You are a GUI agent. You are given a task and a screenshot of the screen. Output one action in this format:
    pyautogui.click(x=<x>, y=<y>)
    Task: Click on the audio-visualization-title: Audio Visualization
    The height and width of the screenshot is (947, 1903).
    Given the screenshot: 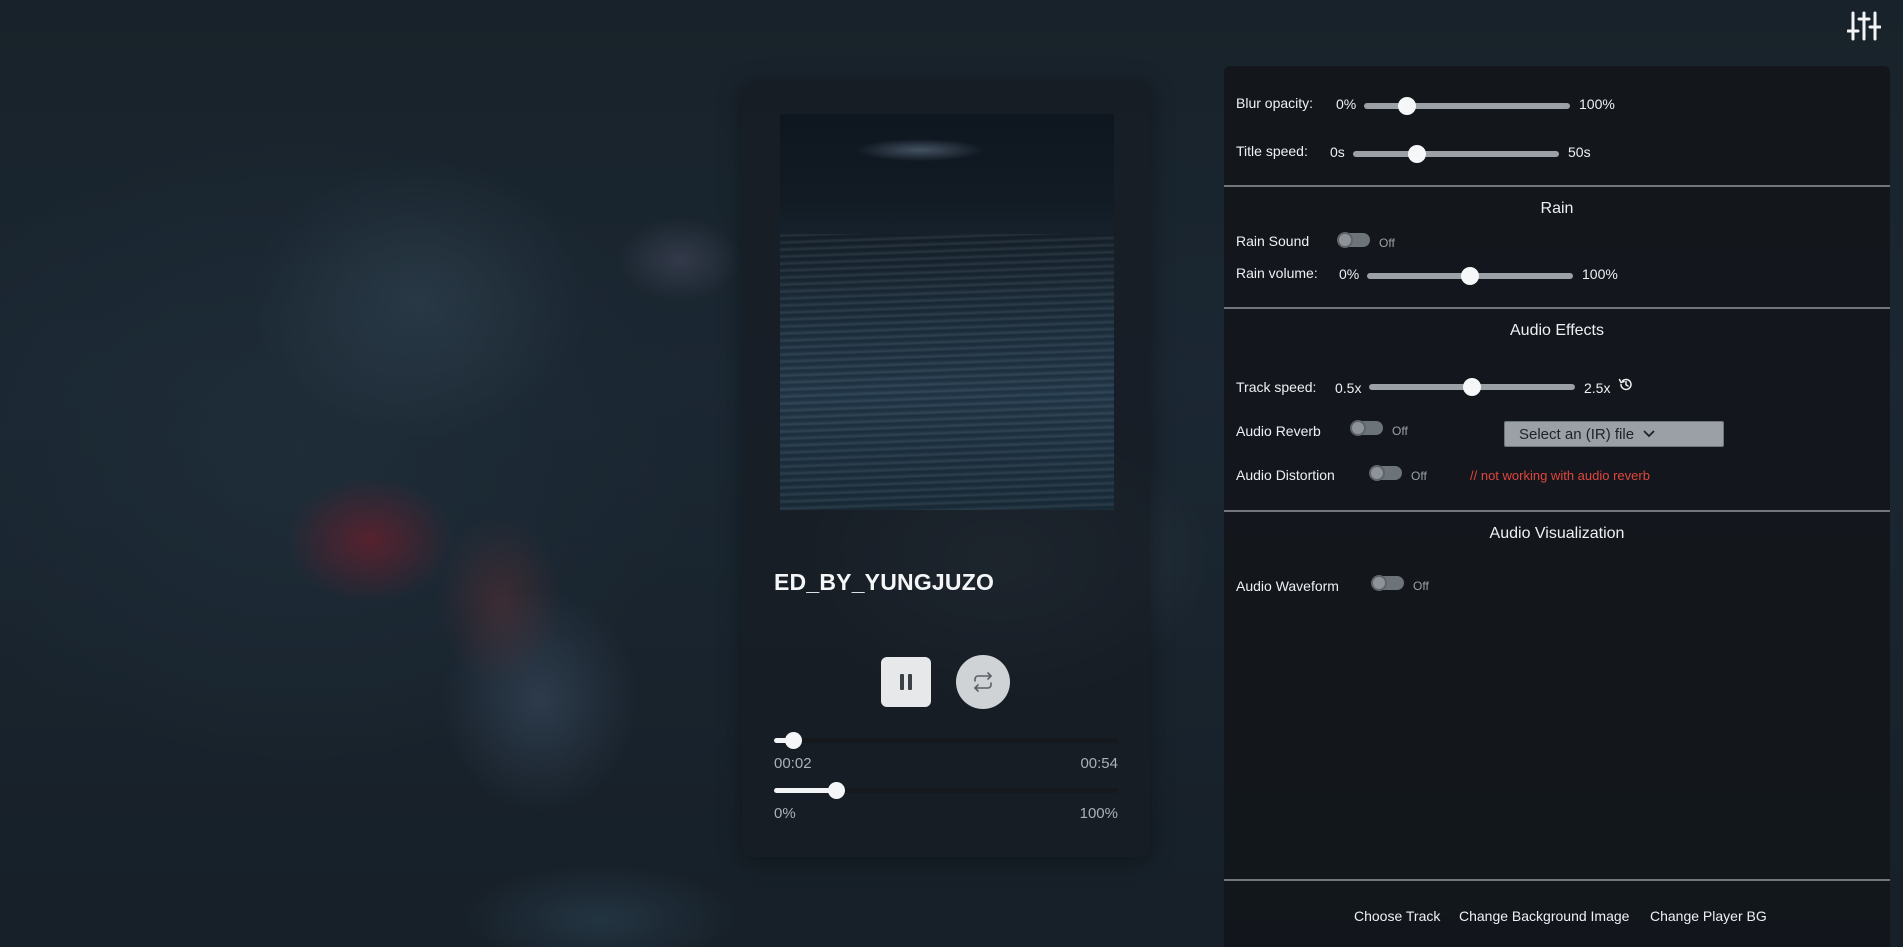 What is the action you would take?
    pyautogui.click(x=1557, y=533)
    